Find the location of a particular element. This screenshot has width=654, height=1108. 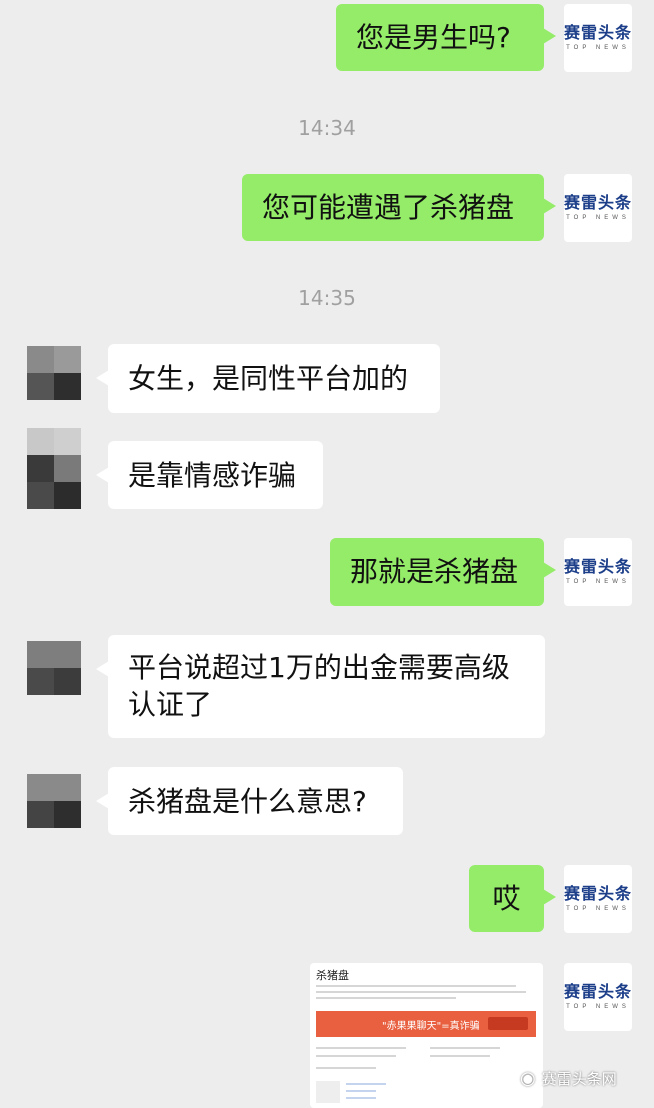

image-banner-text: "赤果果聊天"=真诈骗 is located at coordinates (431, 1026).